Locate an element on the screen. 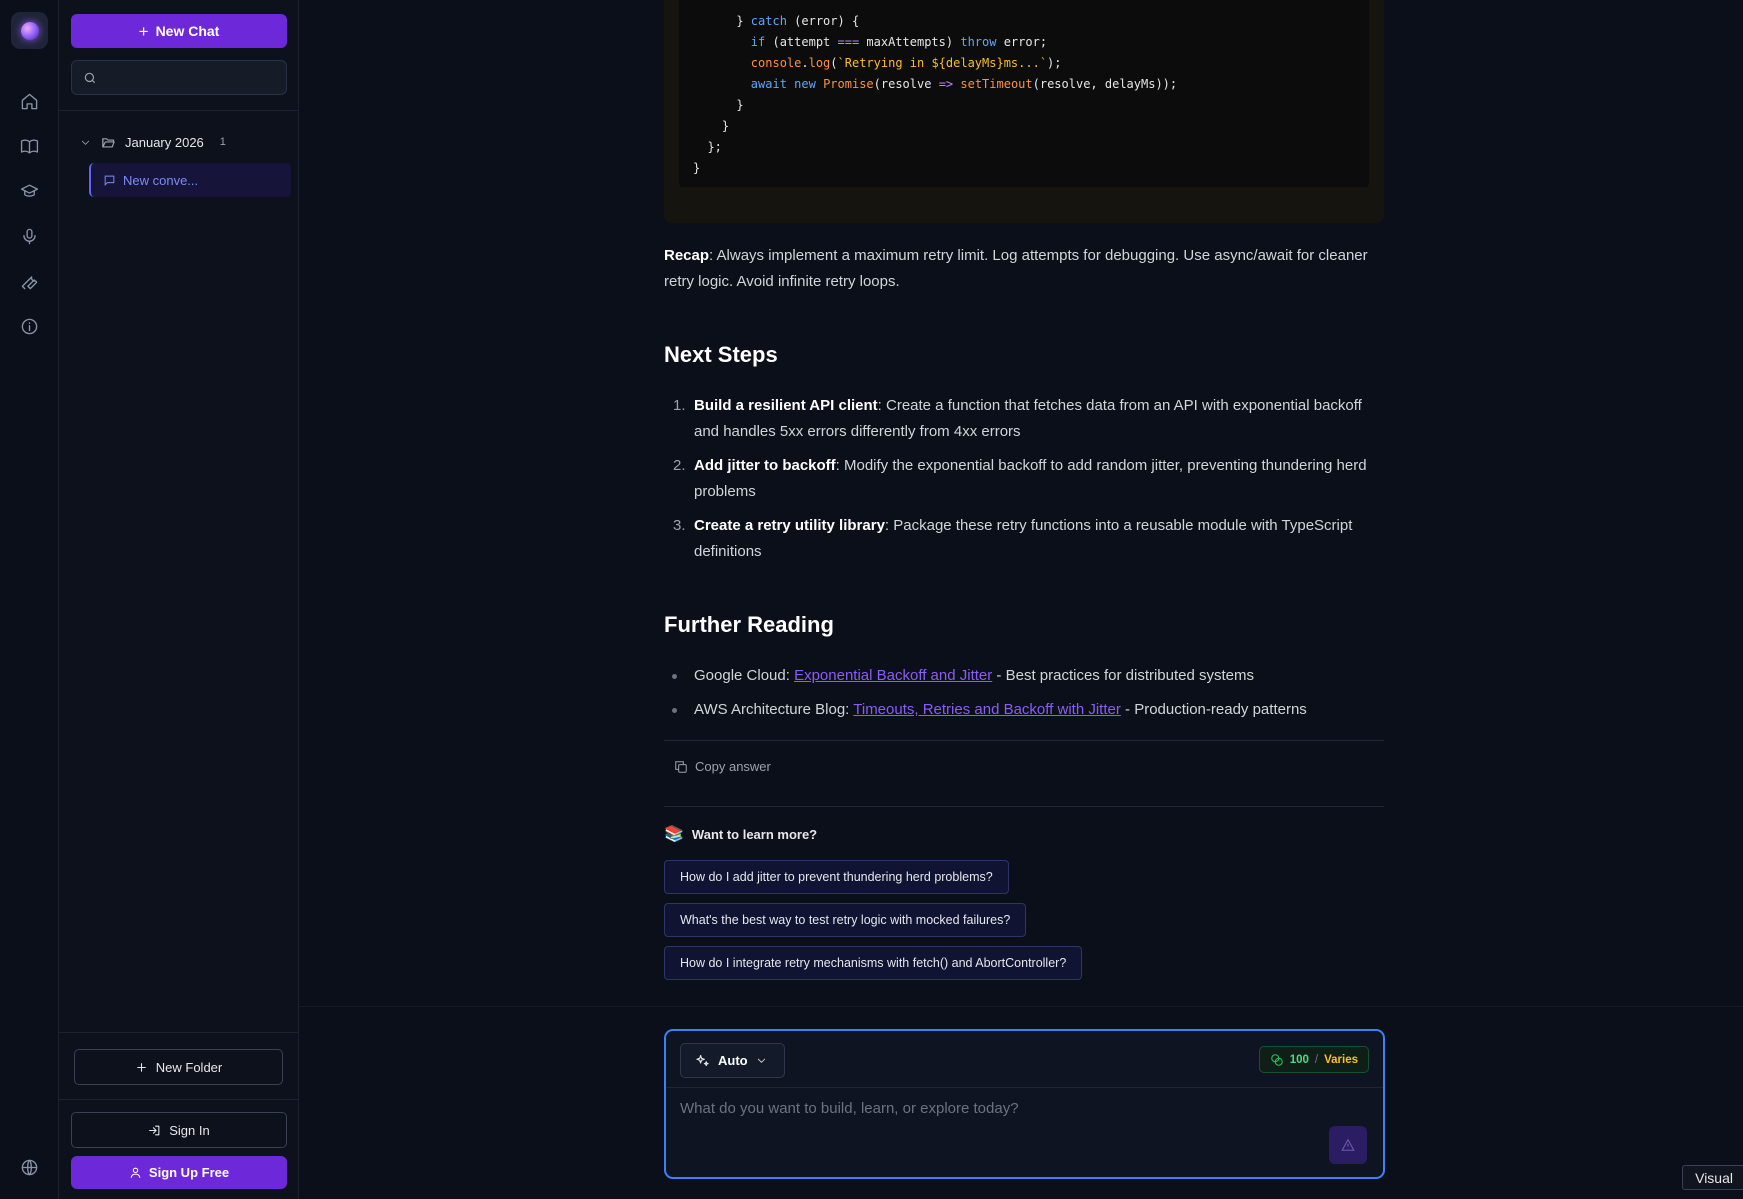 The image size is (1743, 1199). sign-in-button: Sign In is located at coordinates (179, 1130).